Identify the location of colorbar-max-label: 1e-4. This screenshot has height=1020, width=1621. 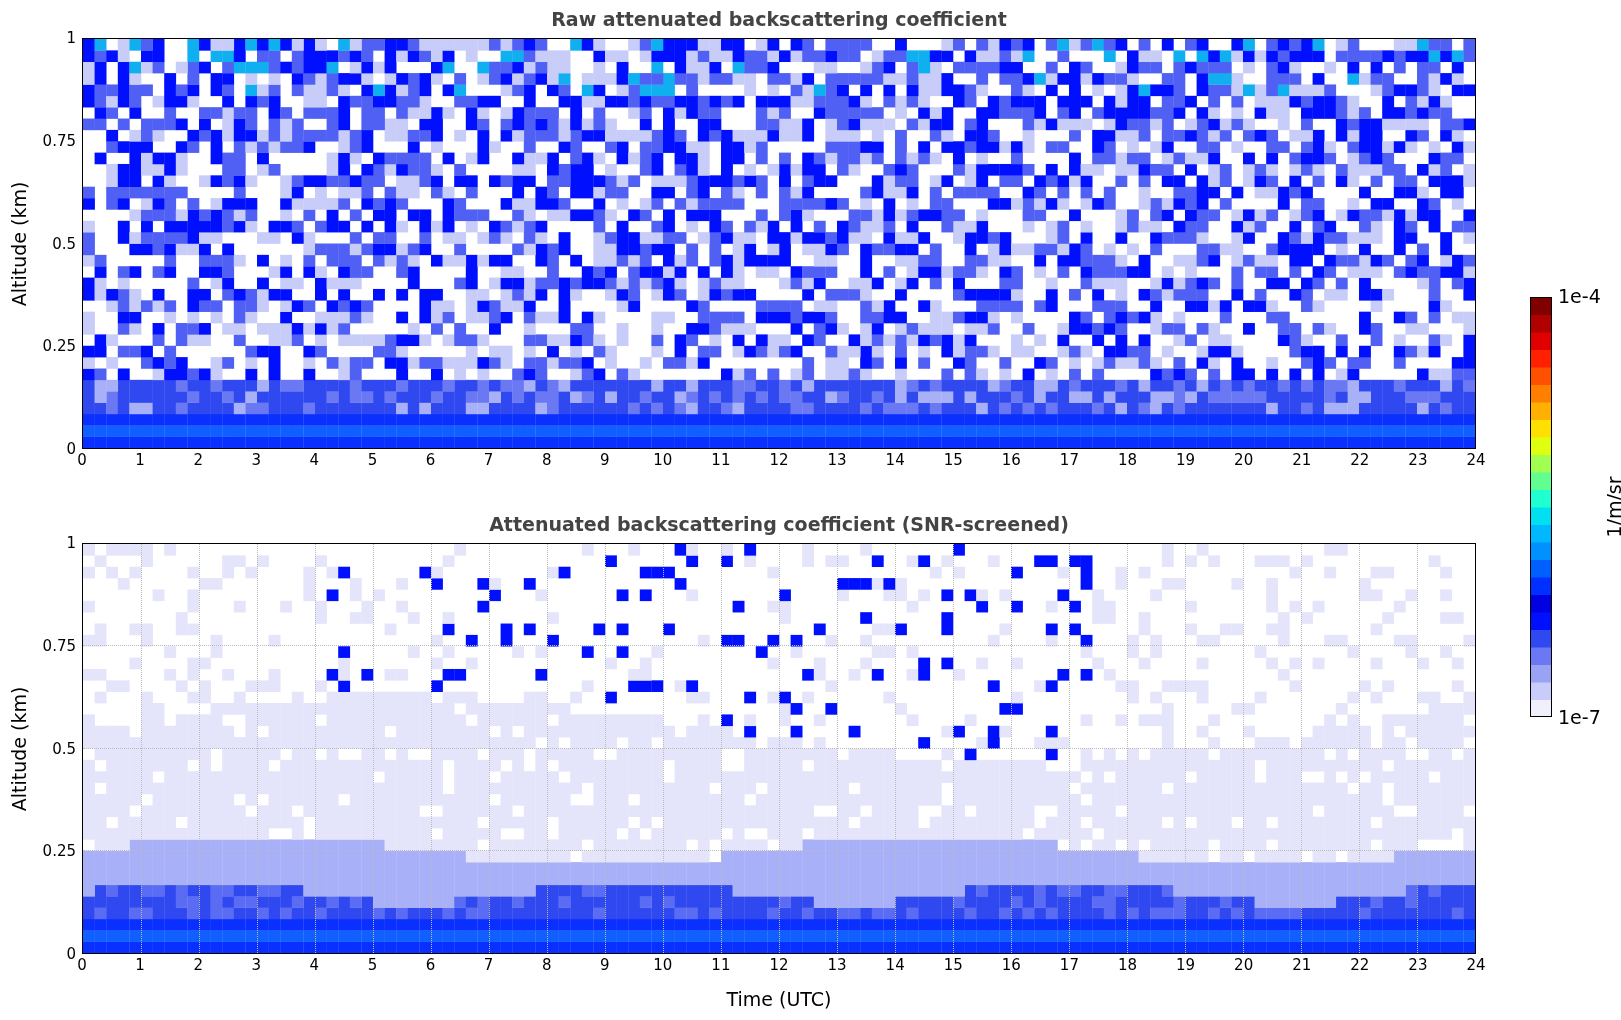
(1579, 296).